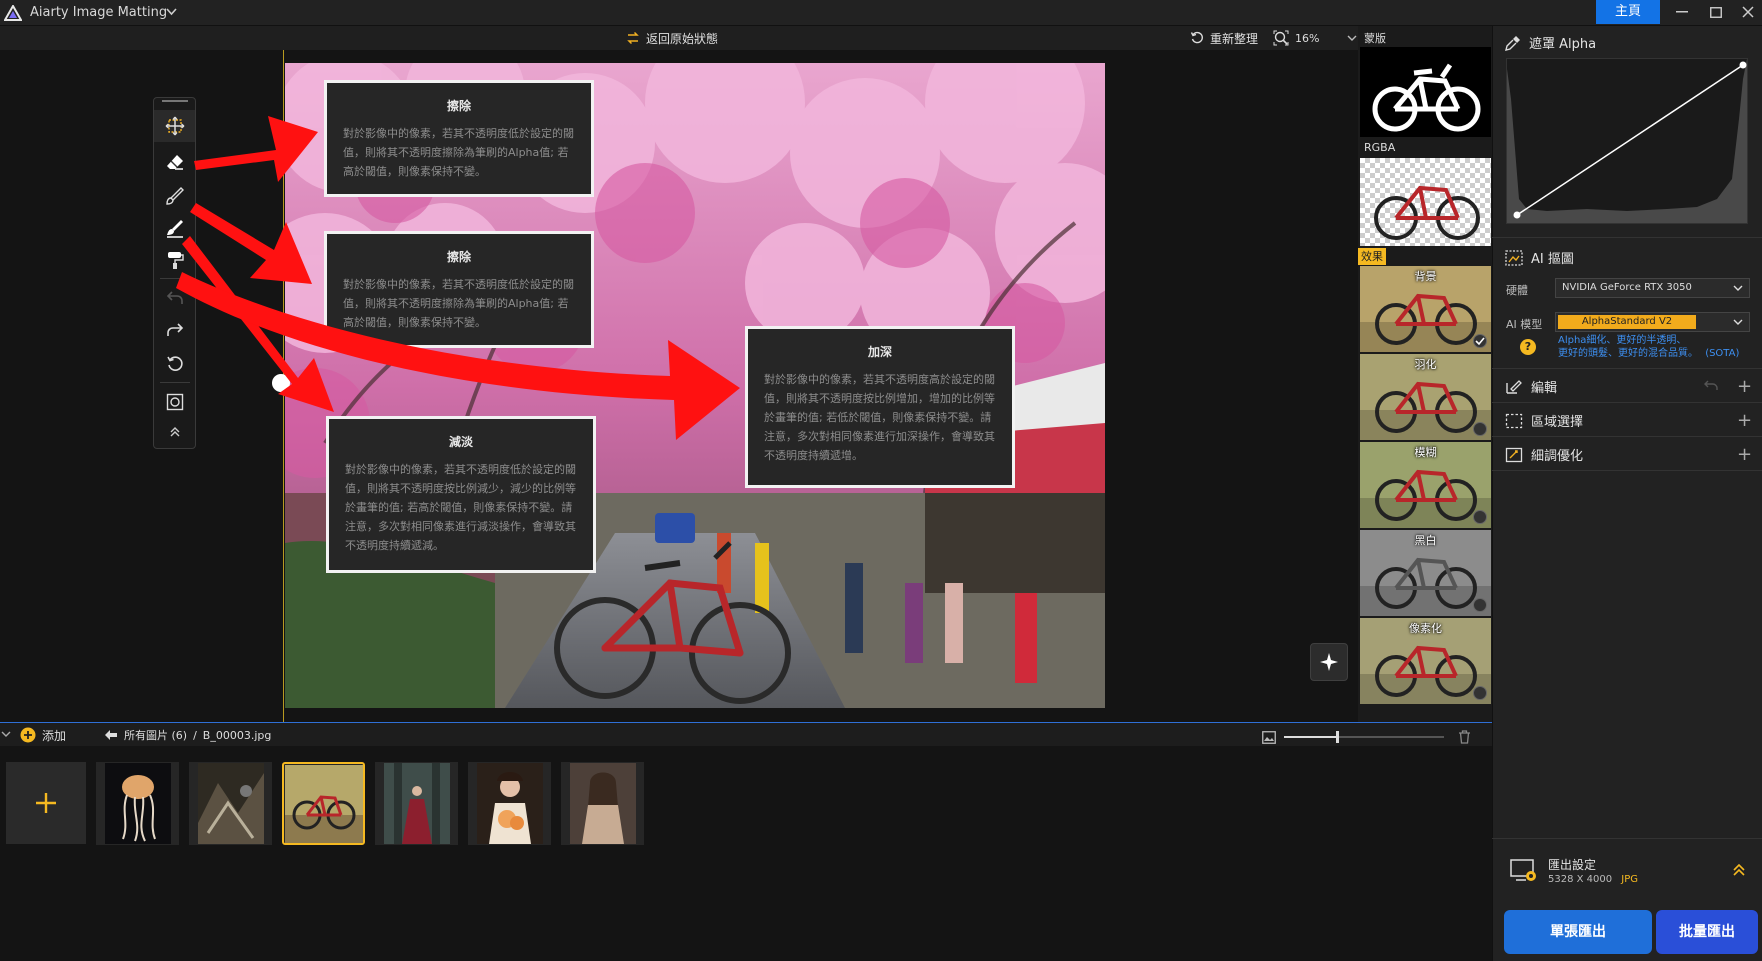  I want to click on erase-tool-button, so click(174, 162).